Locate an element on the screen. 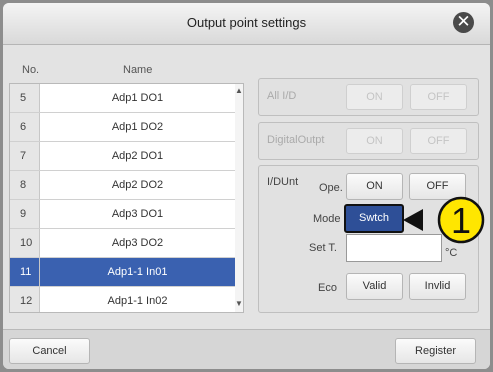  table-row: 12 Adp1-1 In02 is located at coordinates (122, 299).